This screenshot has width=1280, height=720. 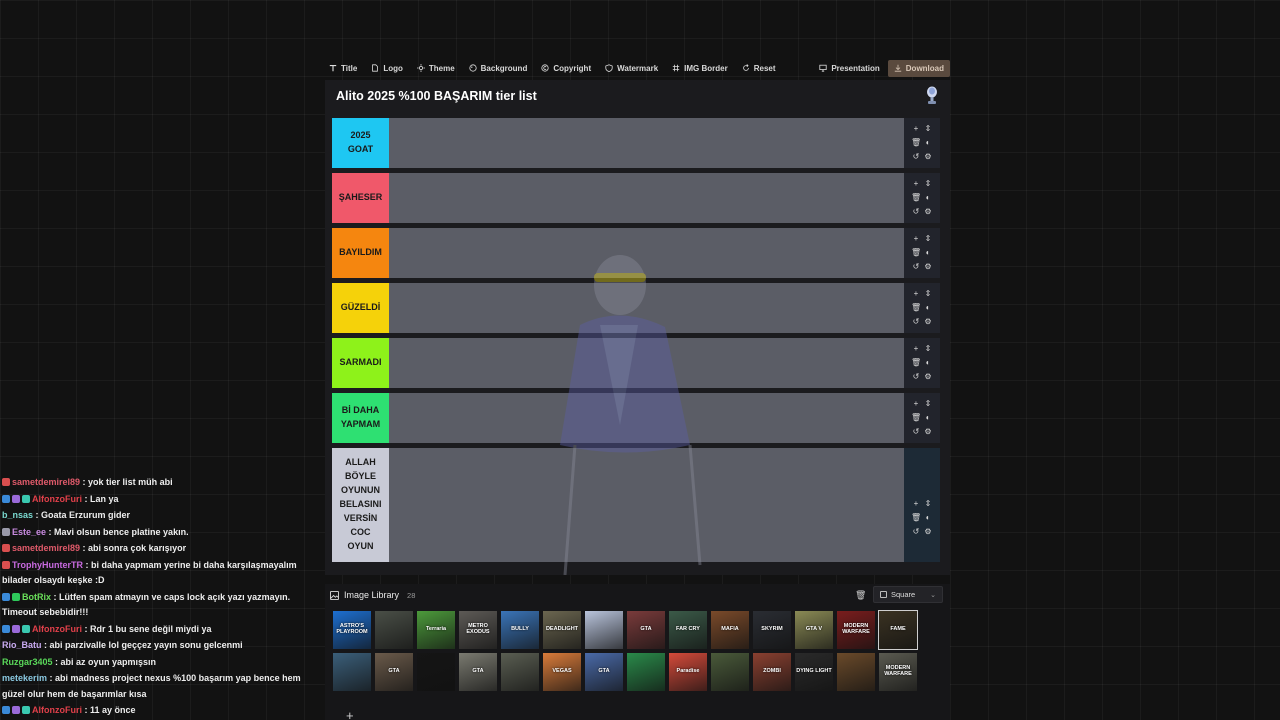 I want to click on chat-username: Este_ee, so click(x=29, y=532).